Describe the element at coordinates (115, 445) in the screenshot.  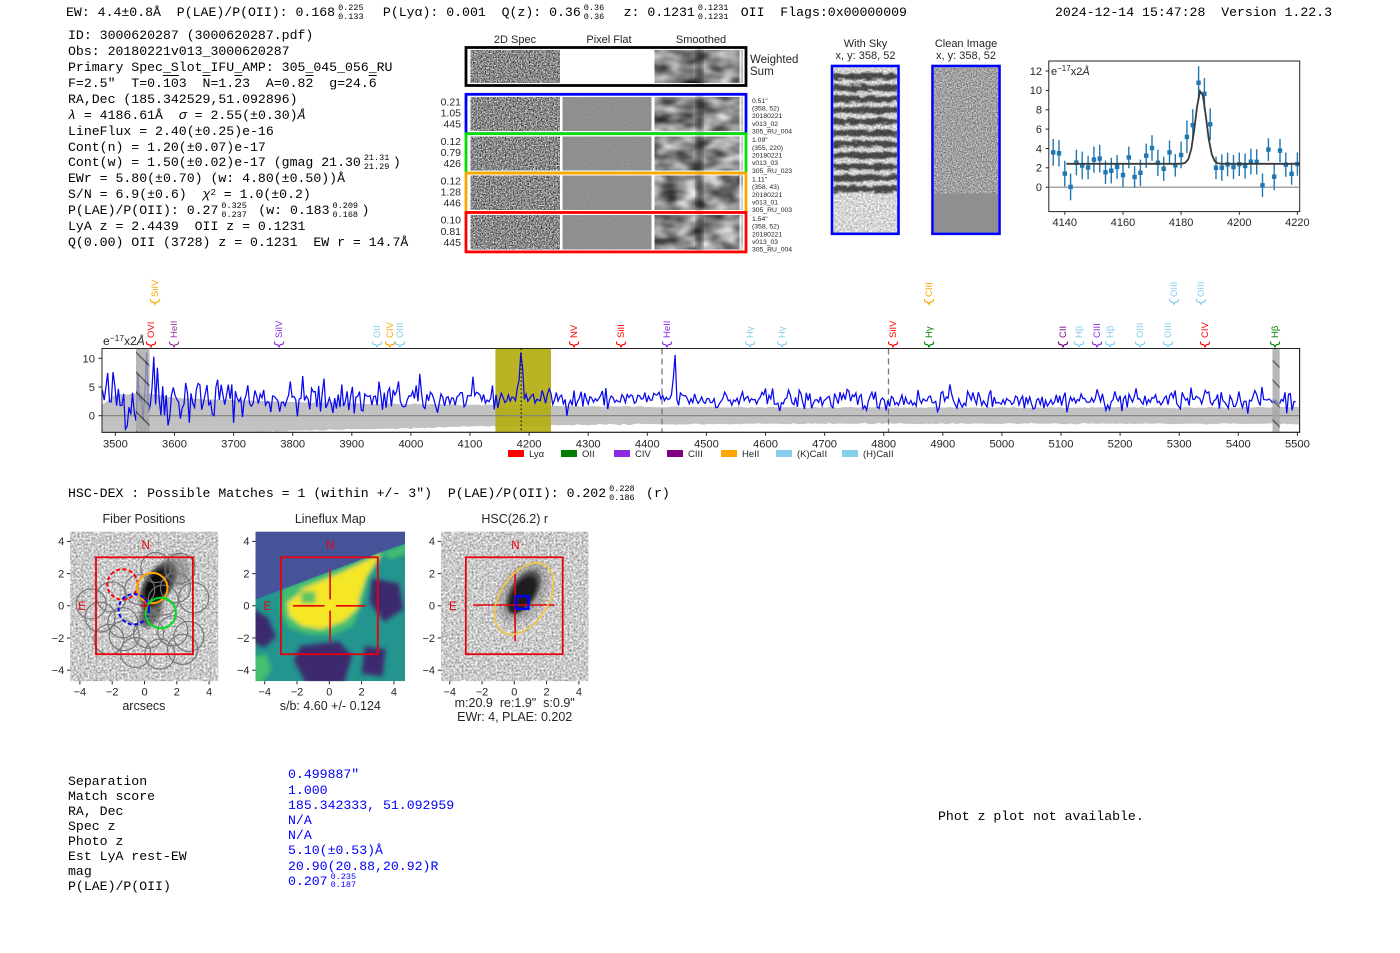
I see `svg-text: 3500` at that location.